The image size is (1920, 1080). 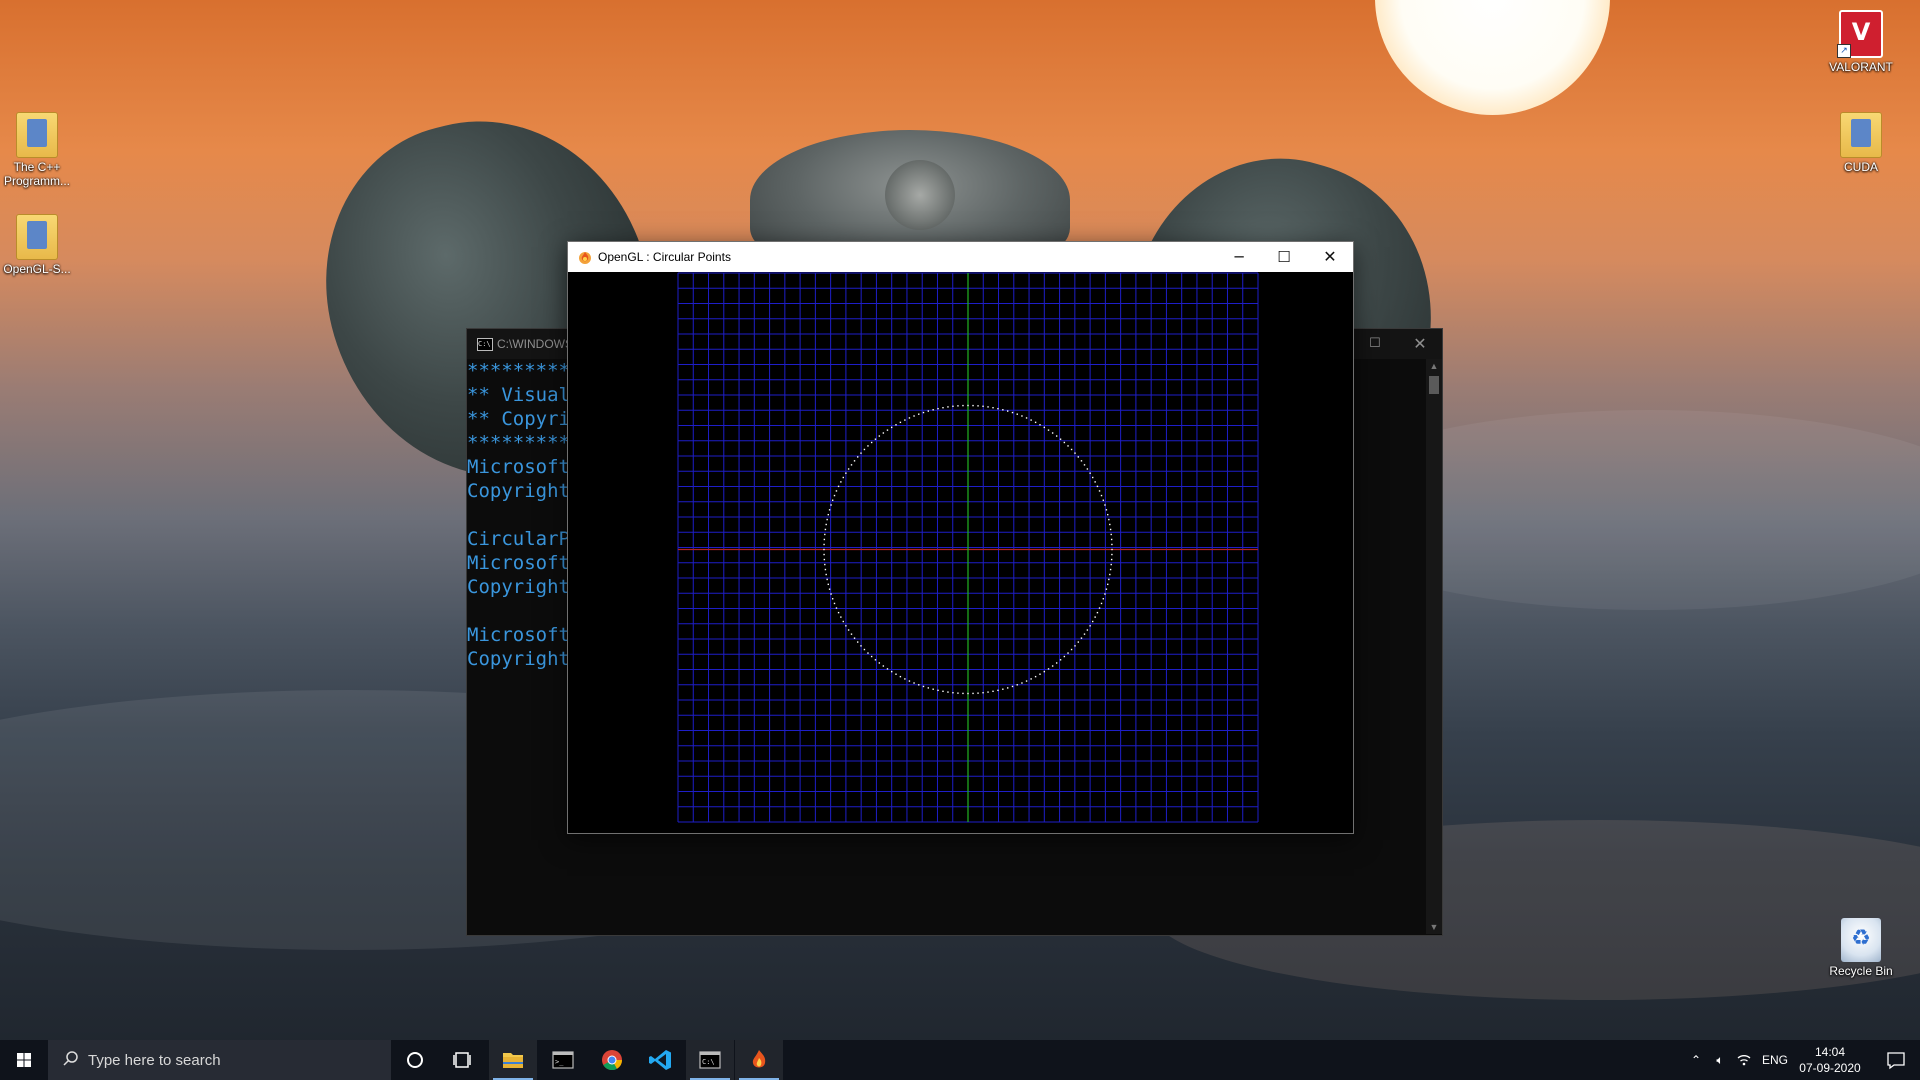 I want to click on folder-icon, so click(x=513, y=1060).